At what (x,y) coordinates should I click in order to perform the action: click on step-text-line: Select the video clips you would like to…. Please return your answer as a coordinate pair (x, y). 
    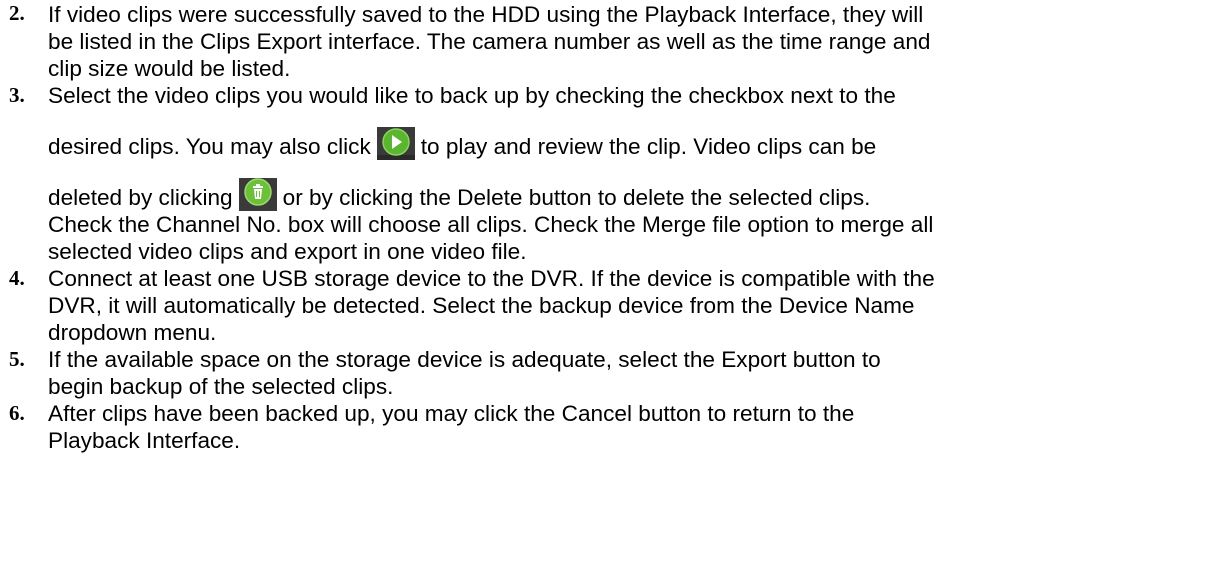
    Looking at the image, I should click on (472, 95).